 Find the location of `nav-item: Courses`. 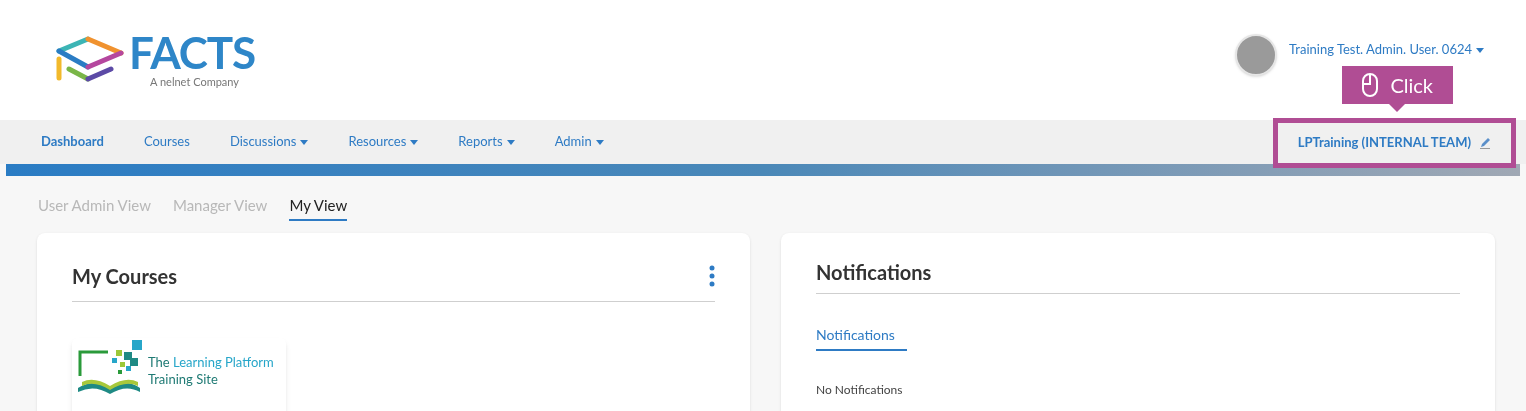

nav-item: Courses is located at coordinates (166, 142).